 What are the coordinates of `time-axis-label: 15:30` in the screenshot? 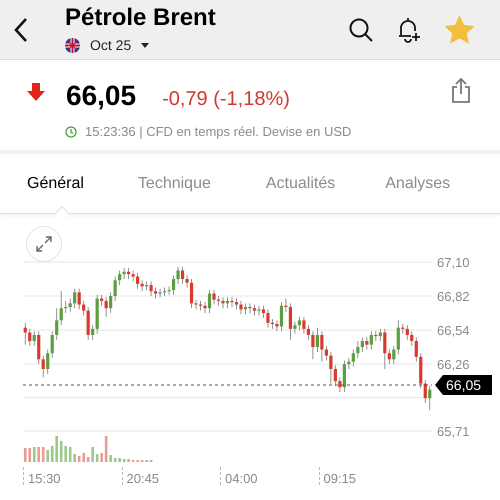 It's located at (44, 478).